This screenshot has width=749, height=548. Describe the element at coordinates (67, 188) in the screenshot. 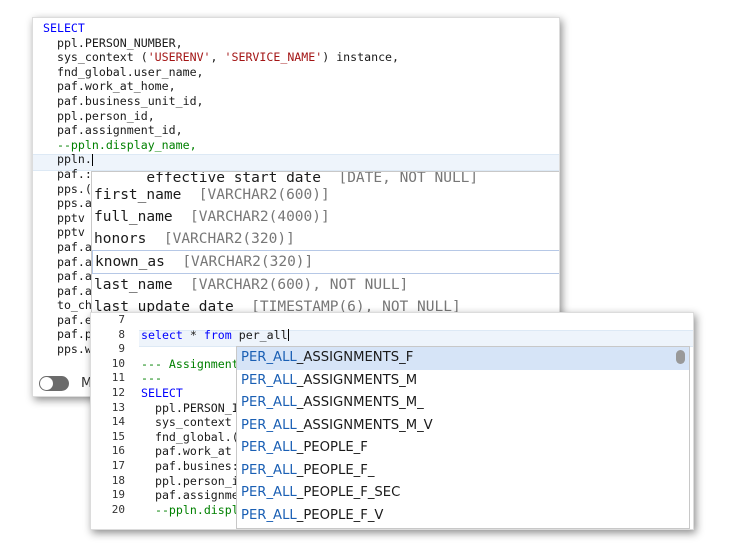

I see `code-token: pps.(` at that location.